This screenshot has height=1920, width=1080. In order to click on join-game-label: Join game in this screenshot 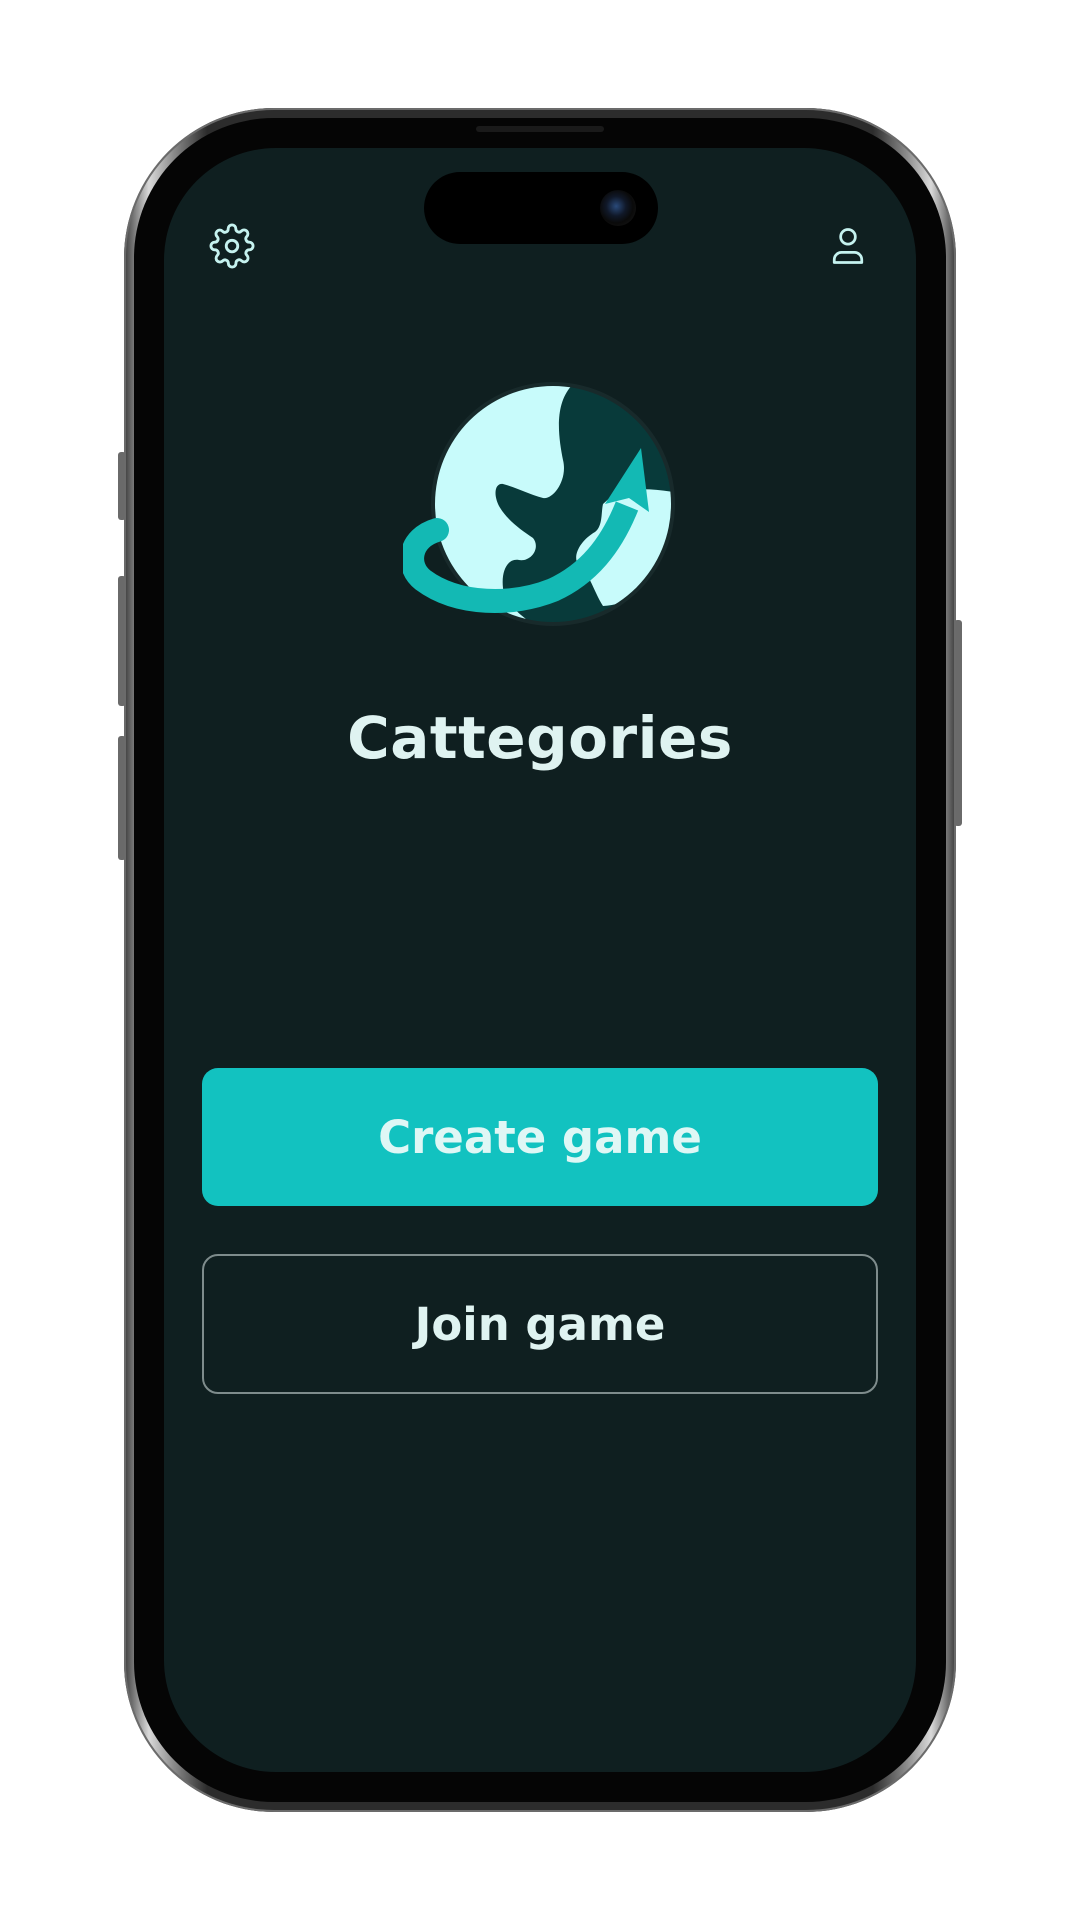, I will do `click(540, 1324)`.